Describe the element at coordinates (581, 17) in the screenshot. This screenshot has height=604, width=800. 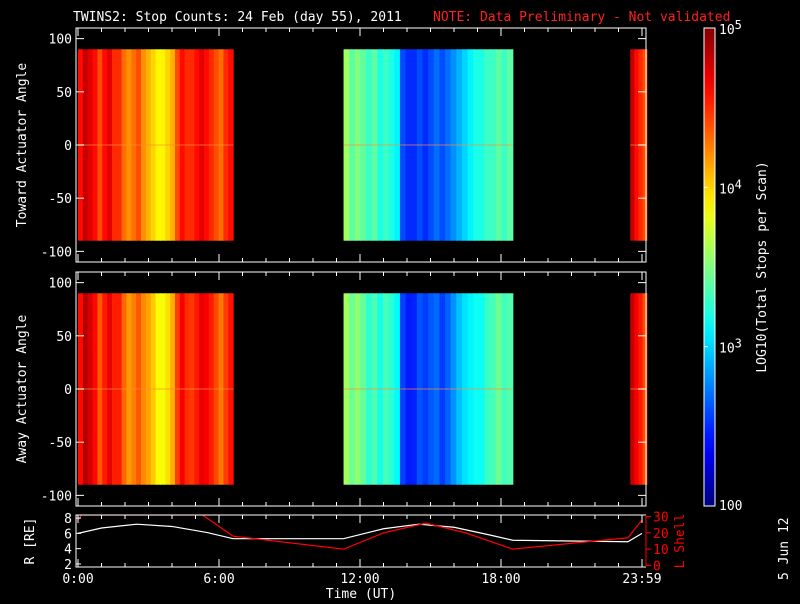
I see `preliminary-note: NOTE: Data Preliminary - Not validated` at that location.